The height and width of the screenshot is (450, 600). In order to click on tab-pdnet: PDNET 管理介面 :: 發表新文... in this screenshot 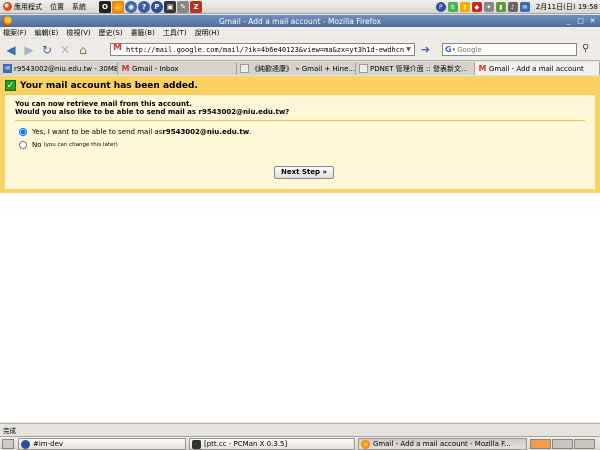, I will do `click(415, 68)`.